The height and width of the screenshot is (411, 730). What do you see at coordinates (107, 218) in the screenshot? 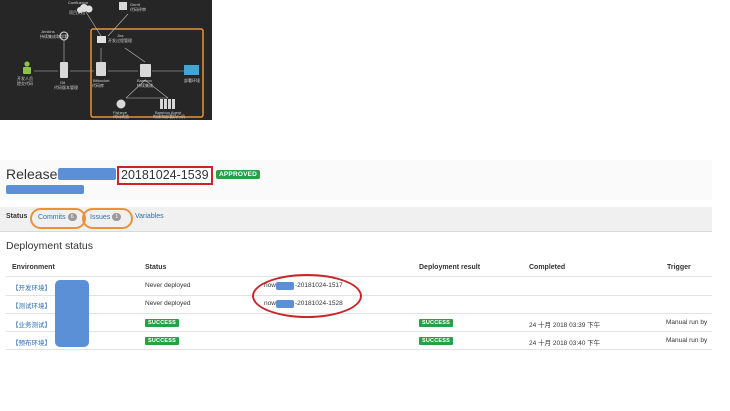
I see `issues-highlight-oval` at bounding box center [107, 218].